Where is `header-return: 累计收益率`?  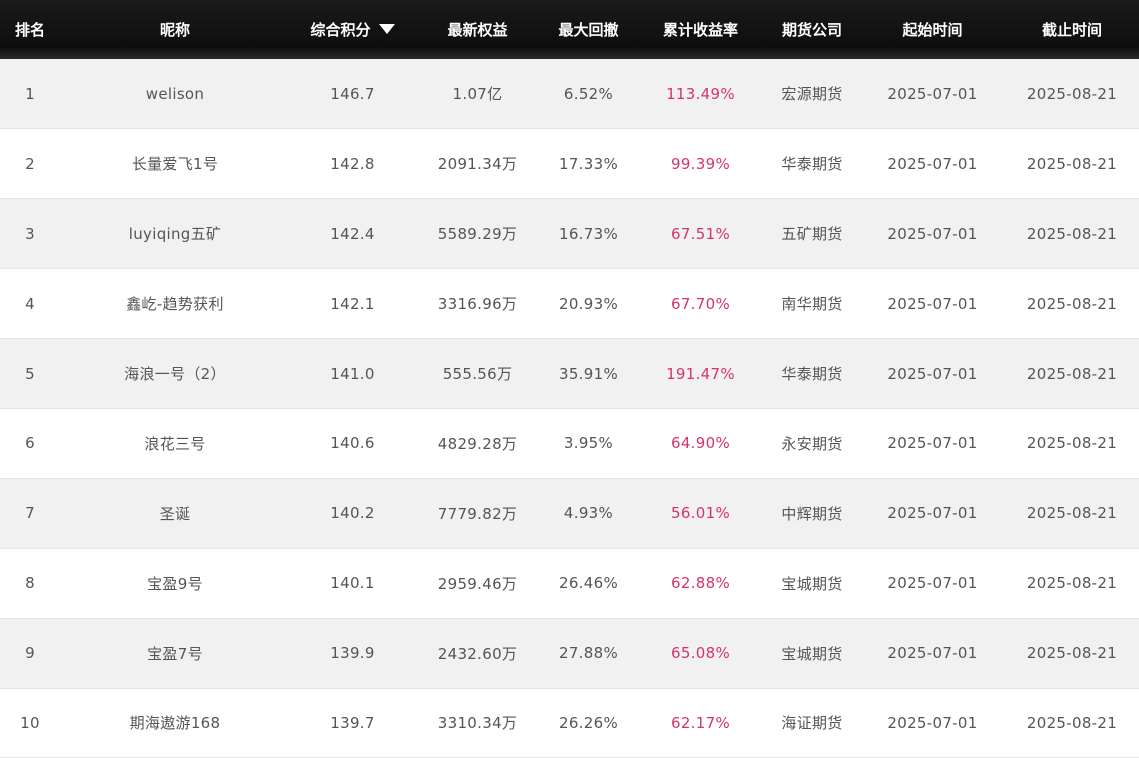 header-return: 累计收益率 is located at coordinates (700, 29).